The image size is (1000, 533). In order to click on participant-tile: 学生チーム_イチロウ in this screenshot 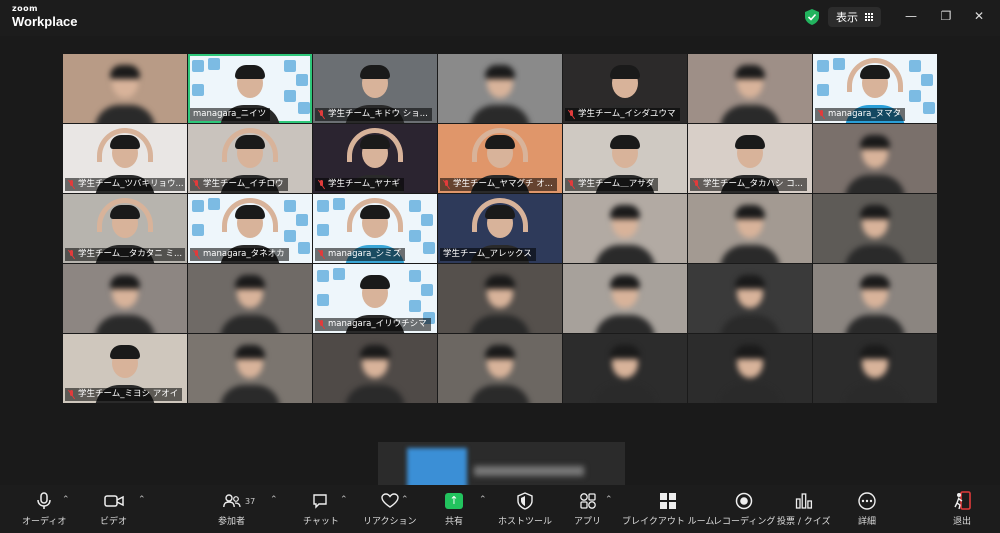, I will do `click(250, 158)`.